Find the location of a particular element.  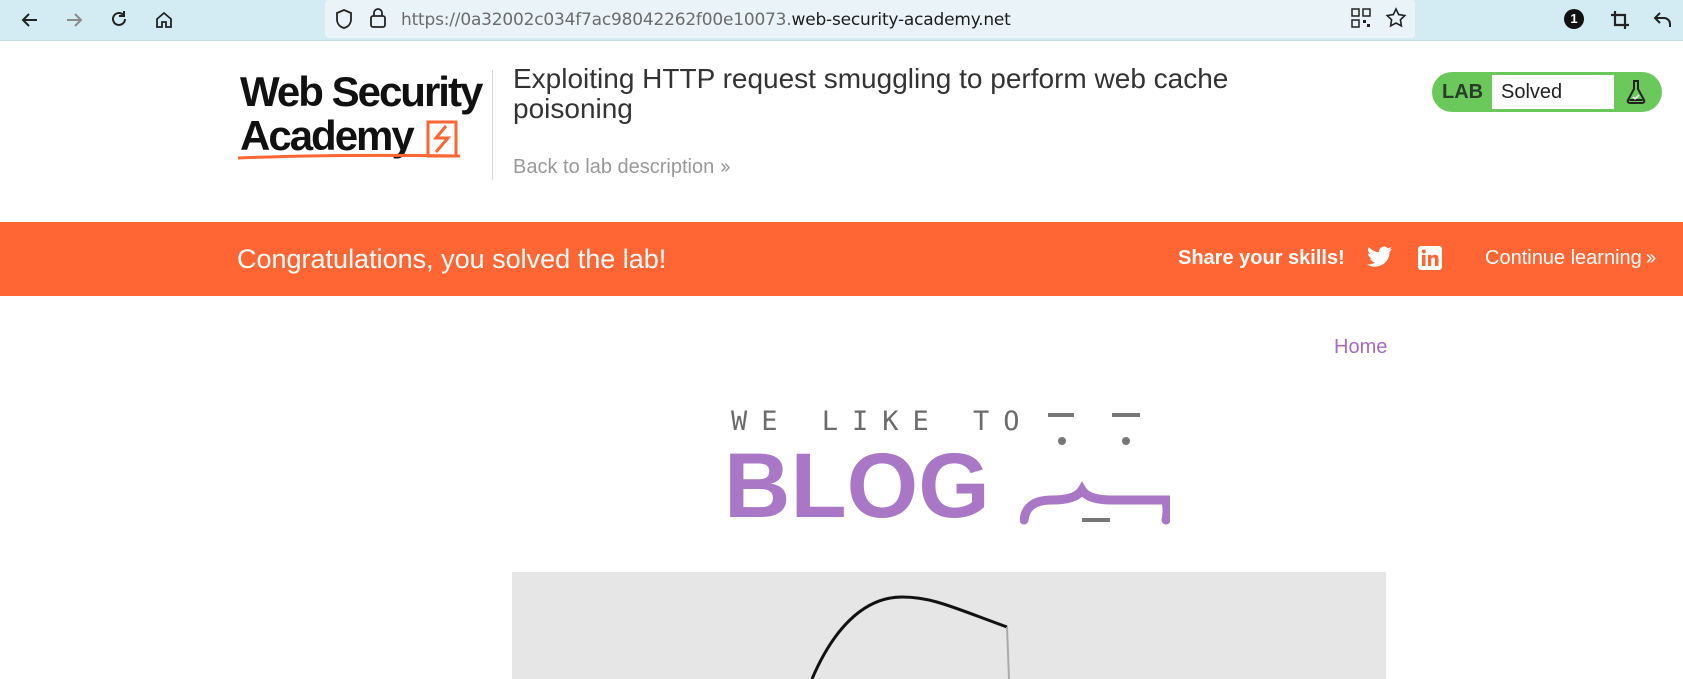

nav-home-link: Home is located at coordinates (1360, 347).